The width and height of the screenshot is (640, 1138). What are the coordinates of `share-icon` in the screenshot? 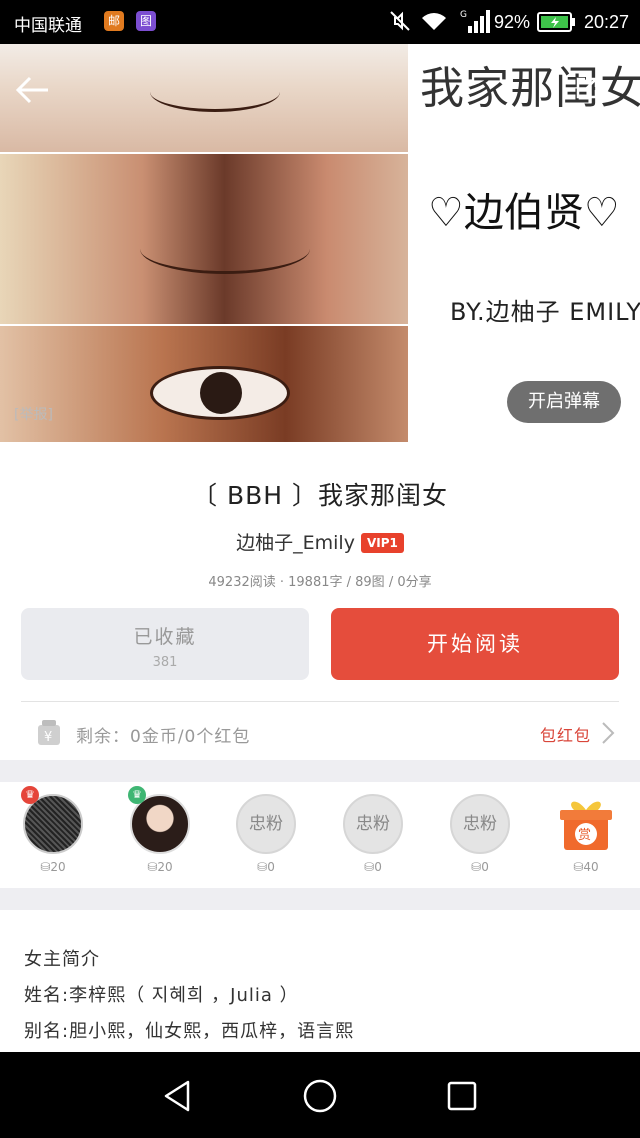 It's located at (587, 88).